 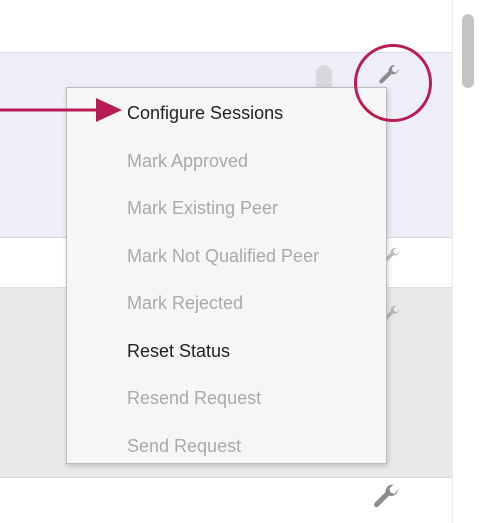 I want to click on menu-item-mark-not-qualified-peer: Mark Not Qualified Peer, so click(x=223, y=255).